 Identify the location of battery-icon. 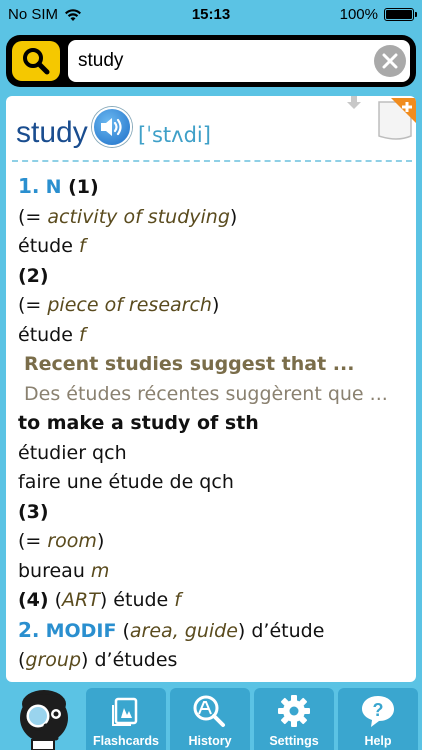
(400, 14).